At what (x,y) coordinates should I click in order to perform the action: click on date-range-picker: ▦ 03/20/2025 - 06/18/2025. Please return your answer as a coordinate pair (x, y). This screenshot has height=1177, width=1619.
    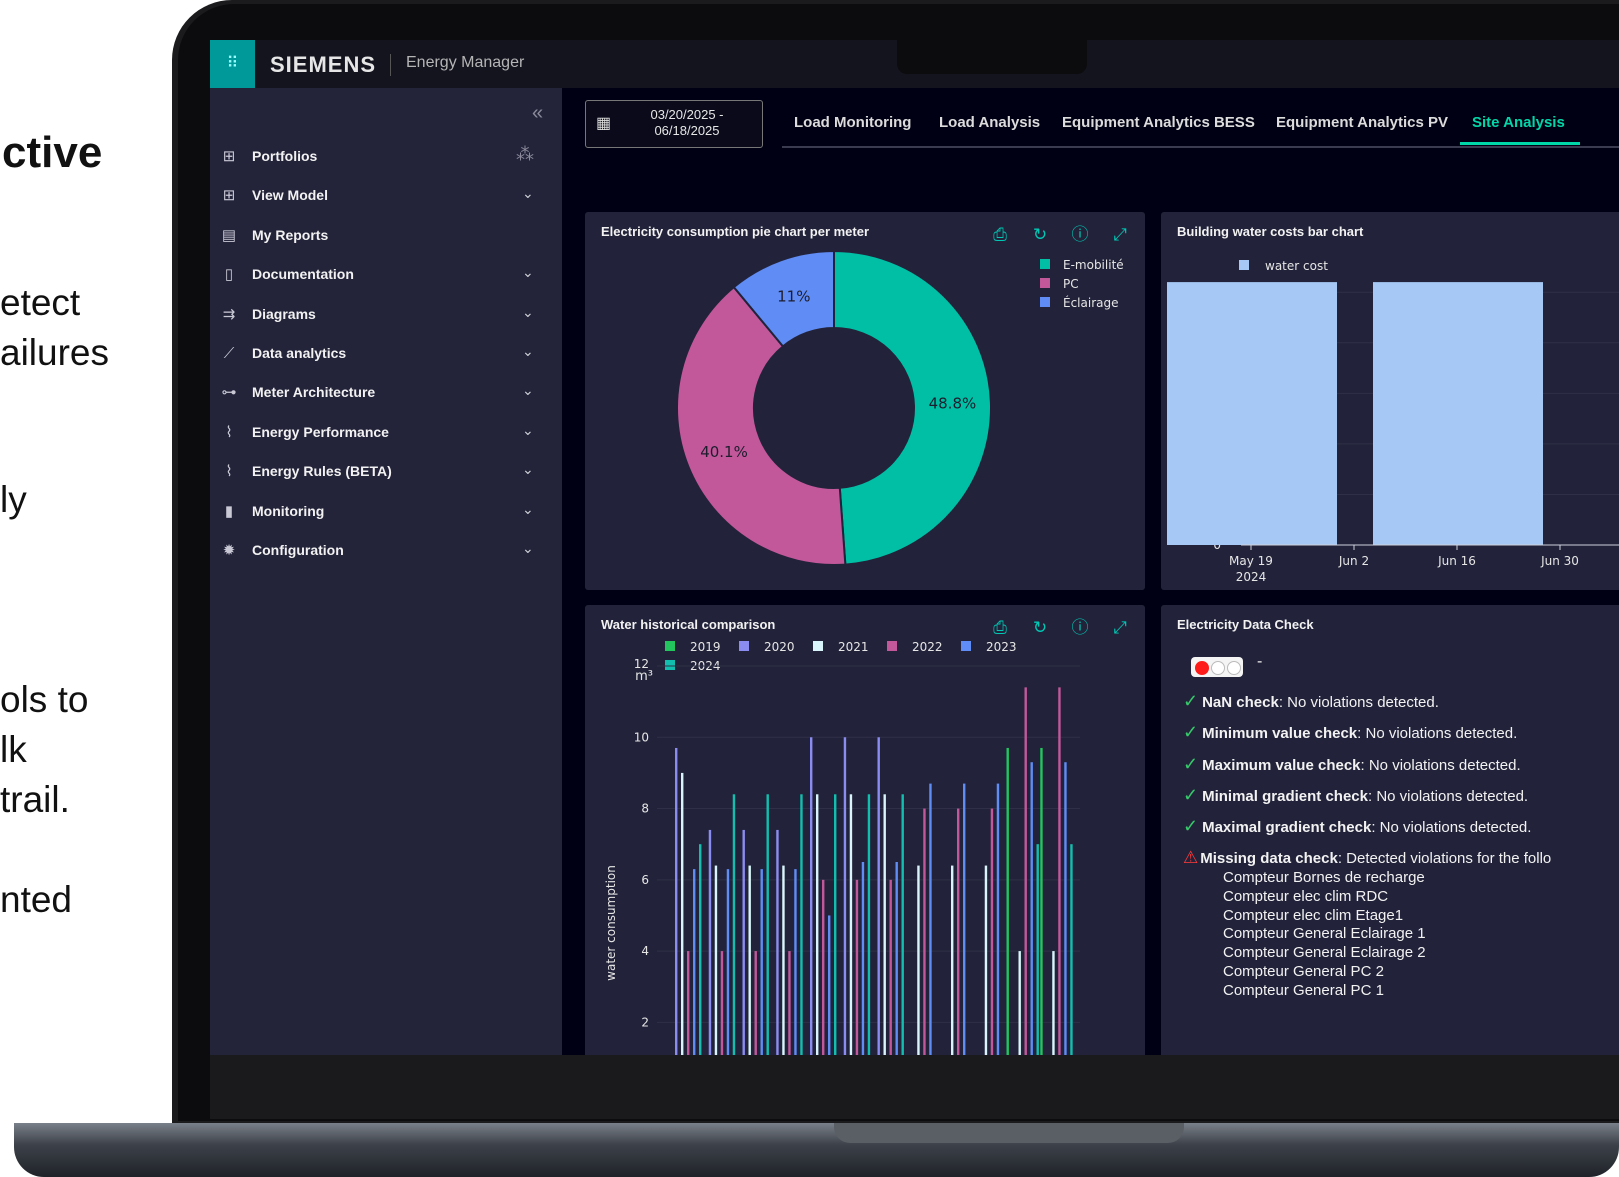
    Looking at the image, I should click on (674, 124).